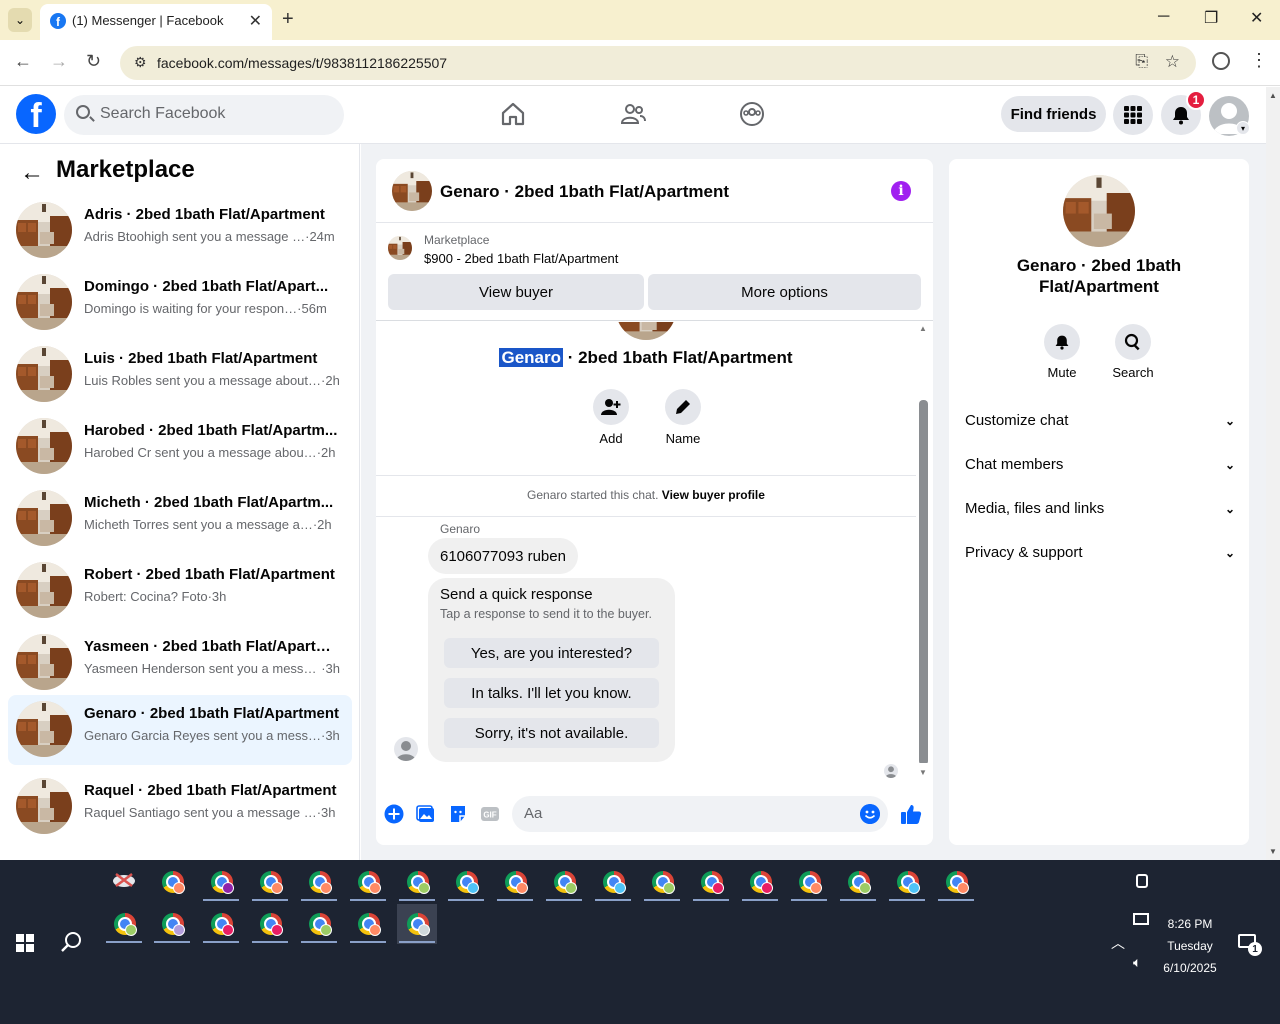 This screenshot has height=1024, width=1280. I want to click on browser-profile-icon, so click(1221, 61).